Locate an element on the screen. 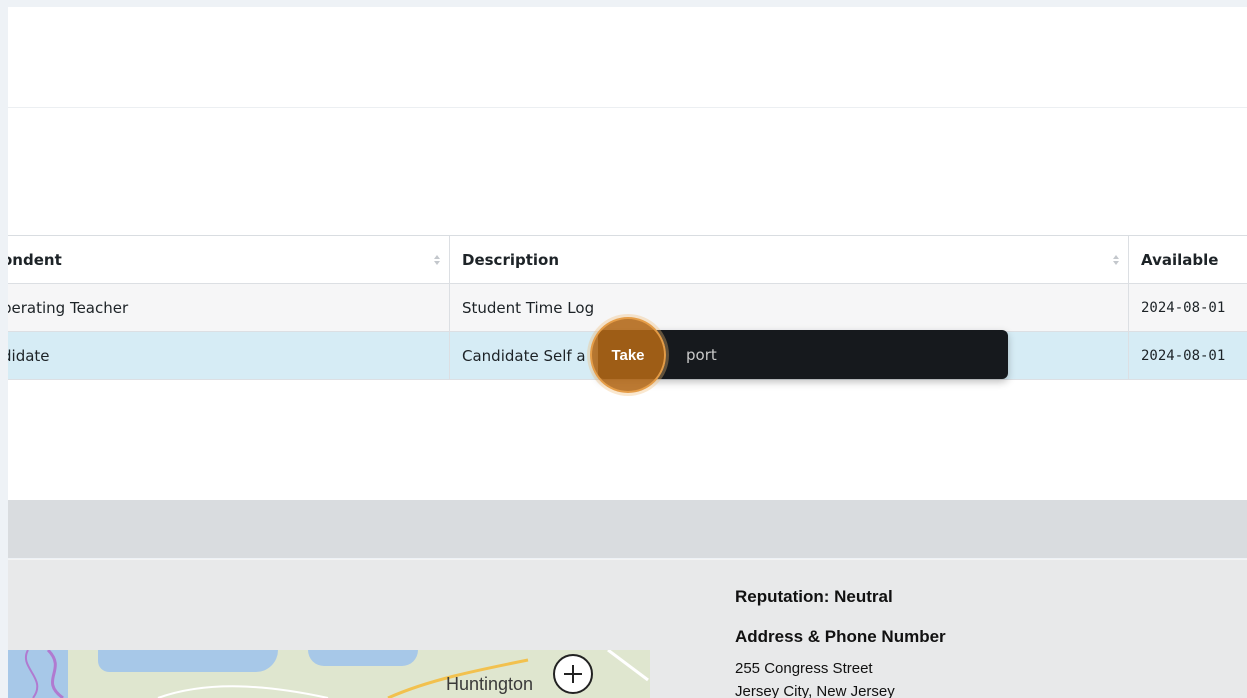  header-available: Available is located at coordinates (1187, 259).